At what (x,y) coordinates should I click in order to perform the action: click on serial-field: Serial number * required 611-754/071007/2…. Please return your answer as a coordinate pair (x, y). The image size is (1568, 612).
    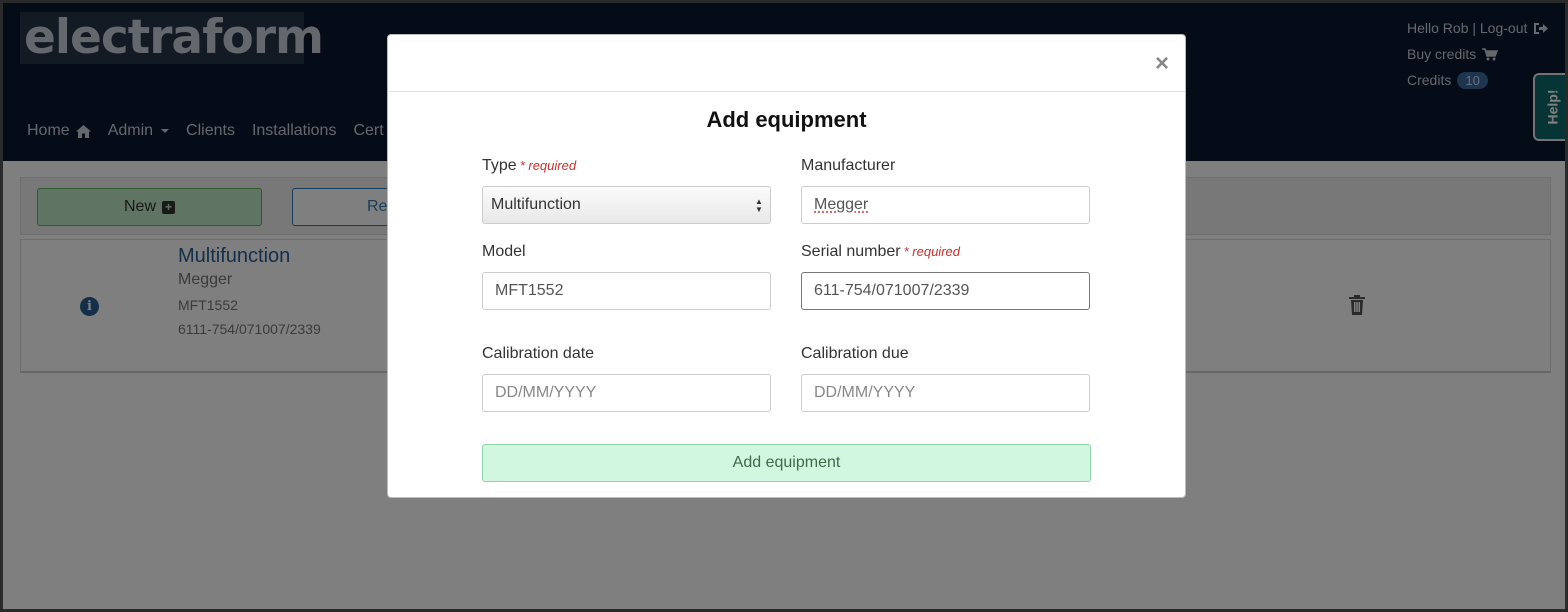
    Looking at the image, I should click on (945, 276).